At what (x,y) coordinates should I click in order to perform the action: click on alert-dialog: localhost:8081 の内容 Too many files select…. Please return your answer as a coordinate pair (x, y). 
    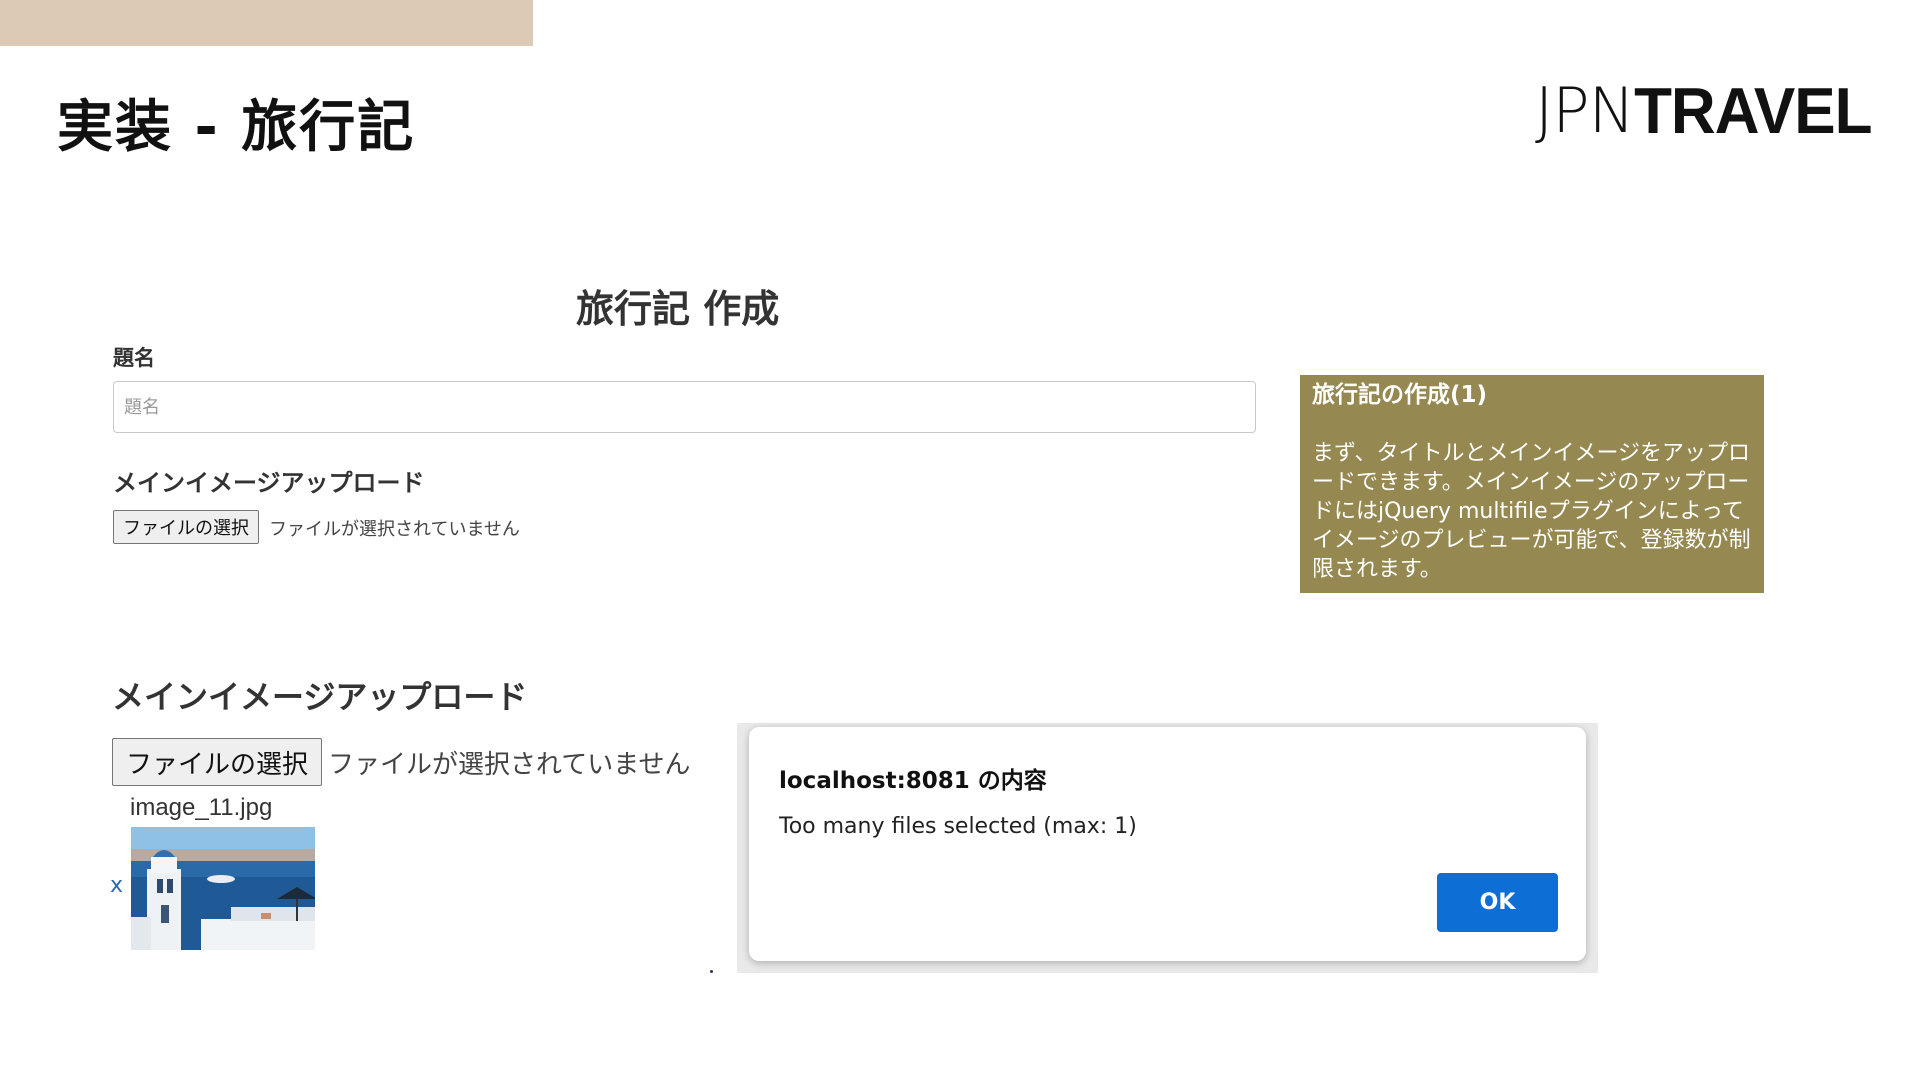
    Looking at the image, I should click on (1167, 844).